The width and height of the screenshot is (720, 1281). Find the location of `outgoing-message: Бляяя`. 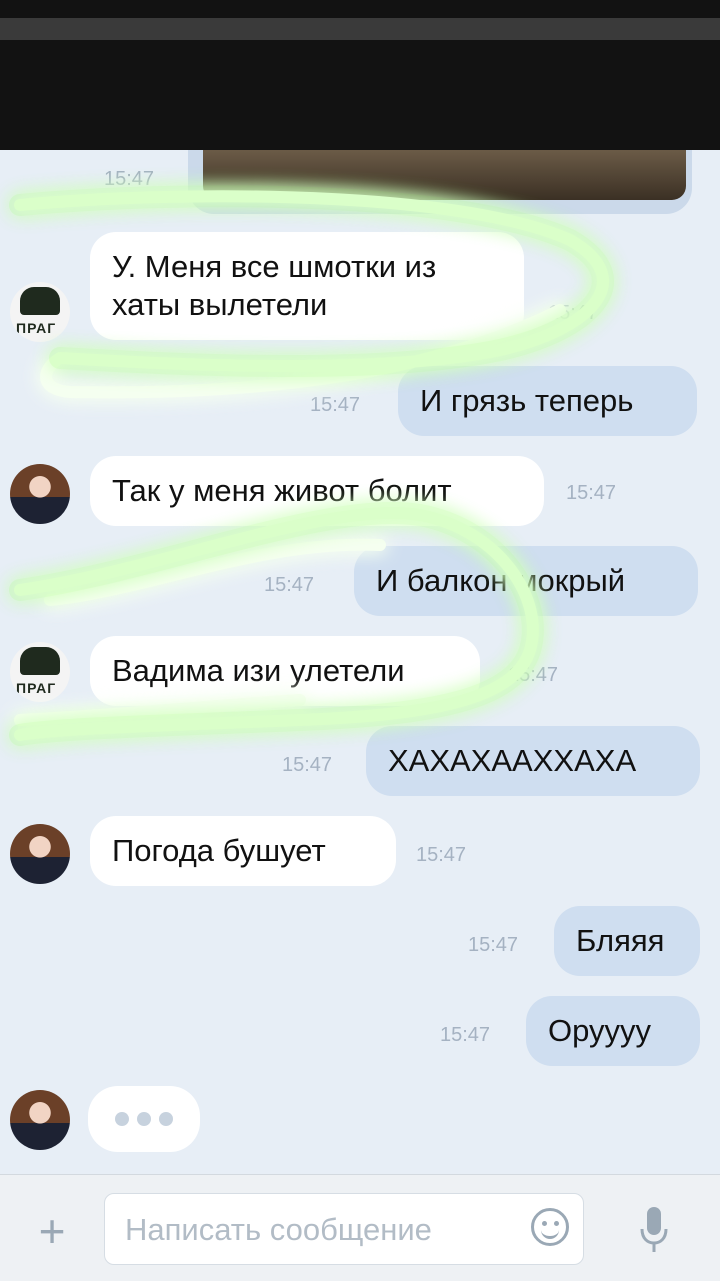

outgoing-message: Бляяя is located at coordinates (627, 941).